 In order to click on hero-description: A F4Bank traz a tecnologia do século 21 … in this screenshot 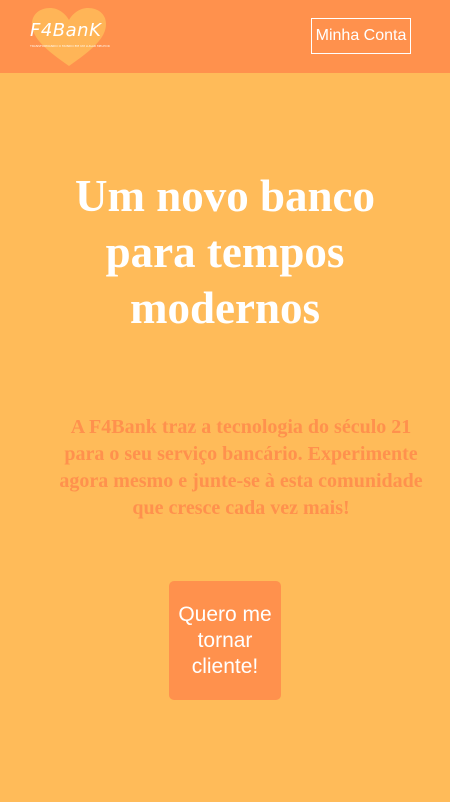, I will do `click(241, 467)`.